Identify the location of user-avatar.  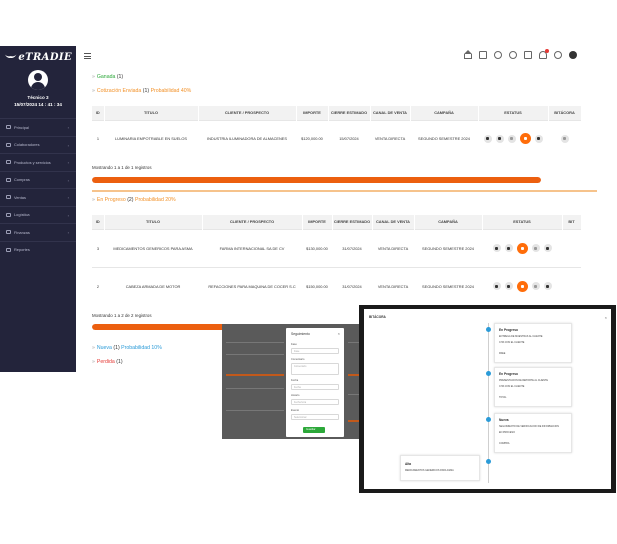
(38, 80).